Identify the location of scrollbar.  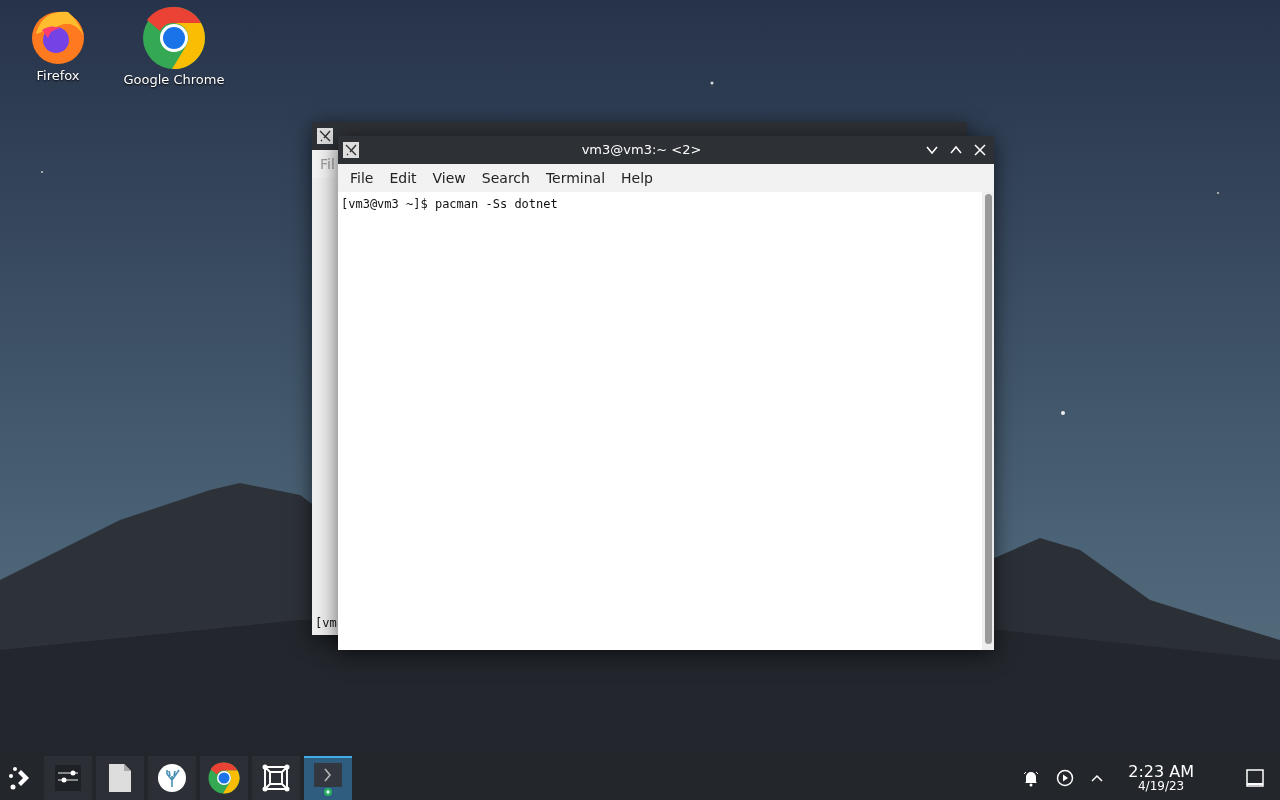
(988, 421).